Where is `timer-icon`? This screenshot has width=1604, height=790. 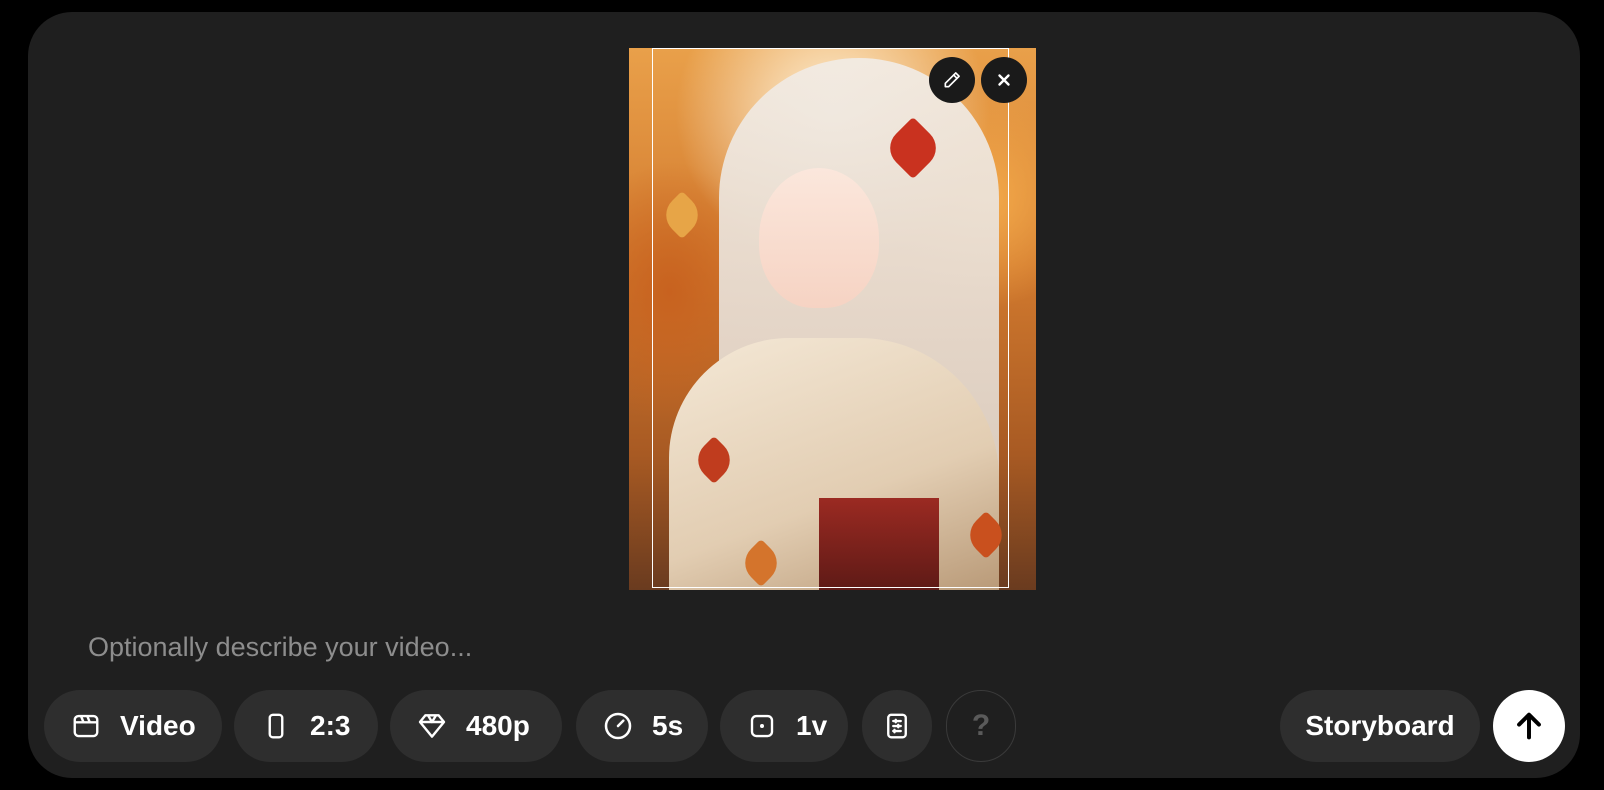 timer-icon is located at coordinates (618, 726).